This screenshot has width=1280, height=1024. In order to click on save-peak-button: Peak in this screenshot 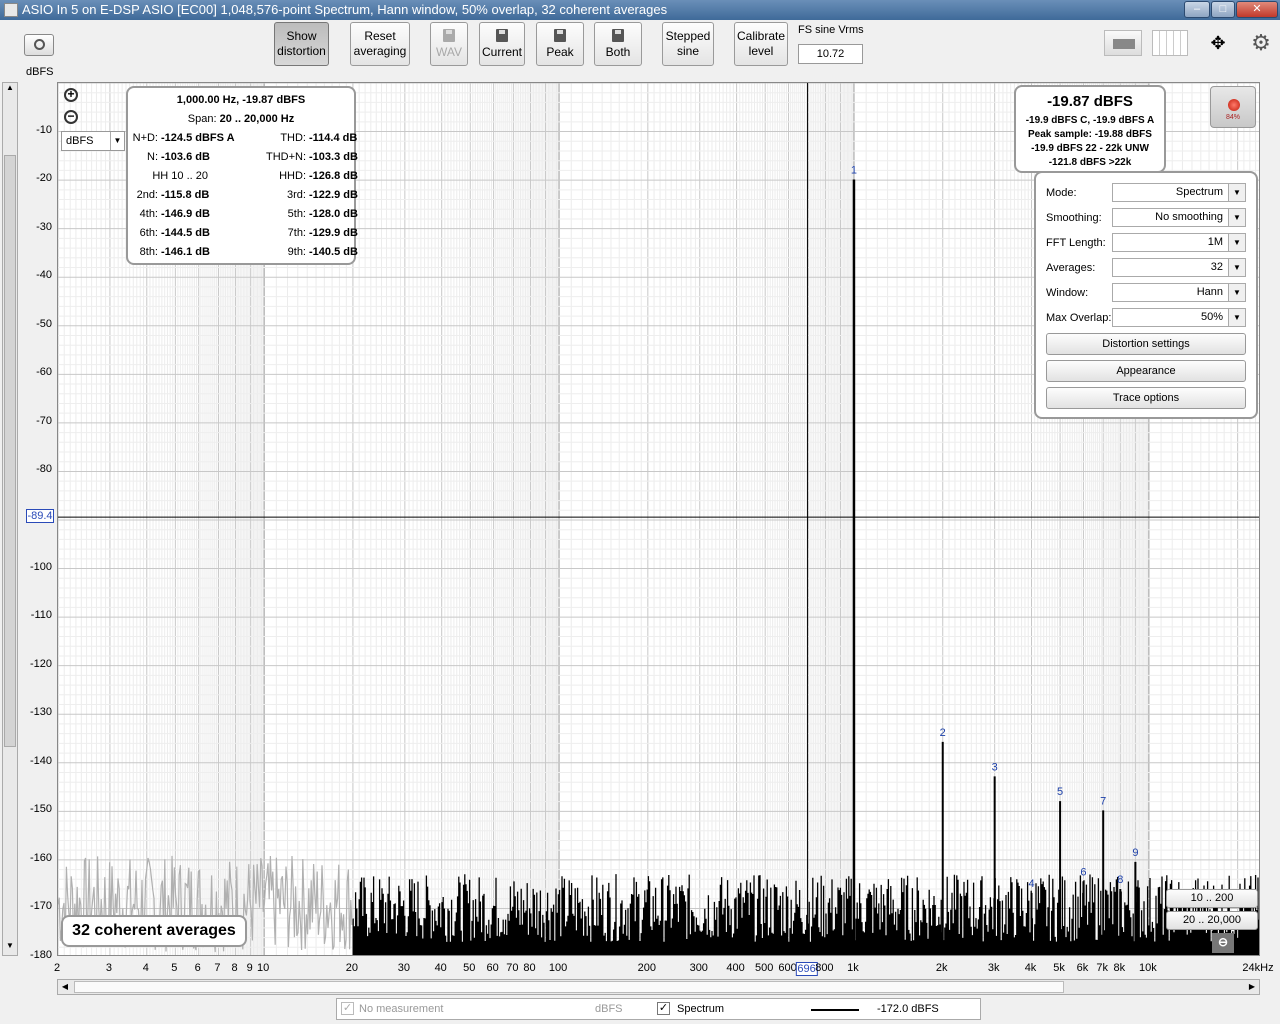, I will do `click(560, 44)`.